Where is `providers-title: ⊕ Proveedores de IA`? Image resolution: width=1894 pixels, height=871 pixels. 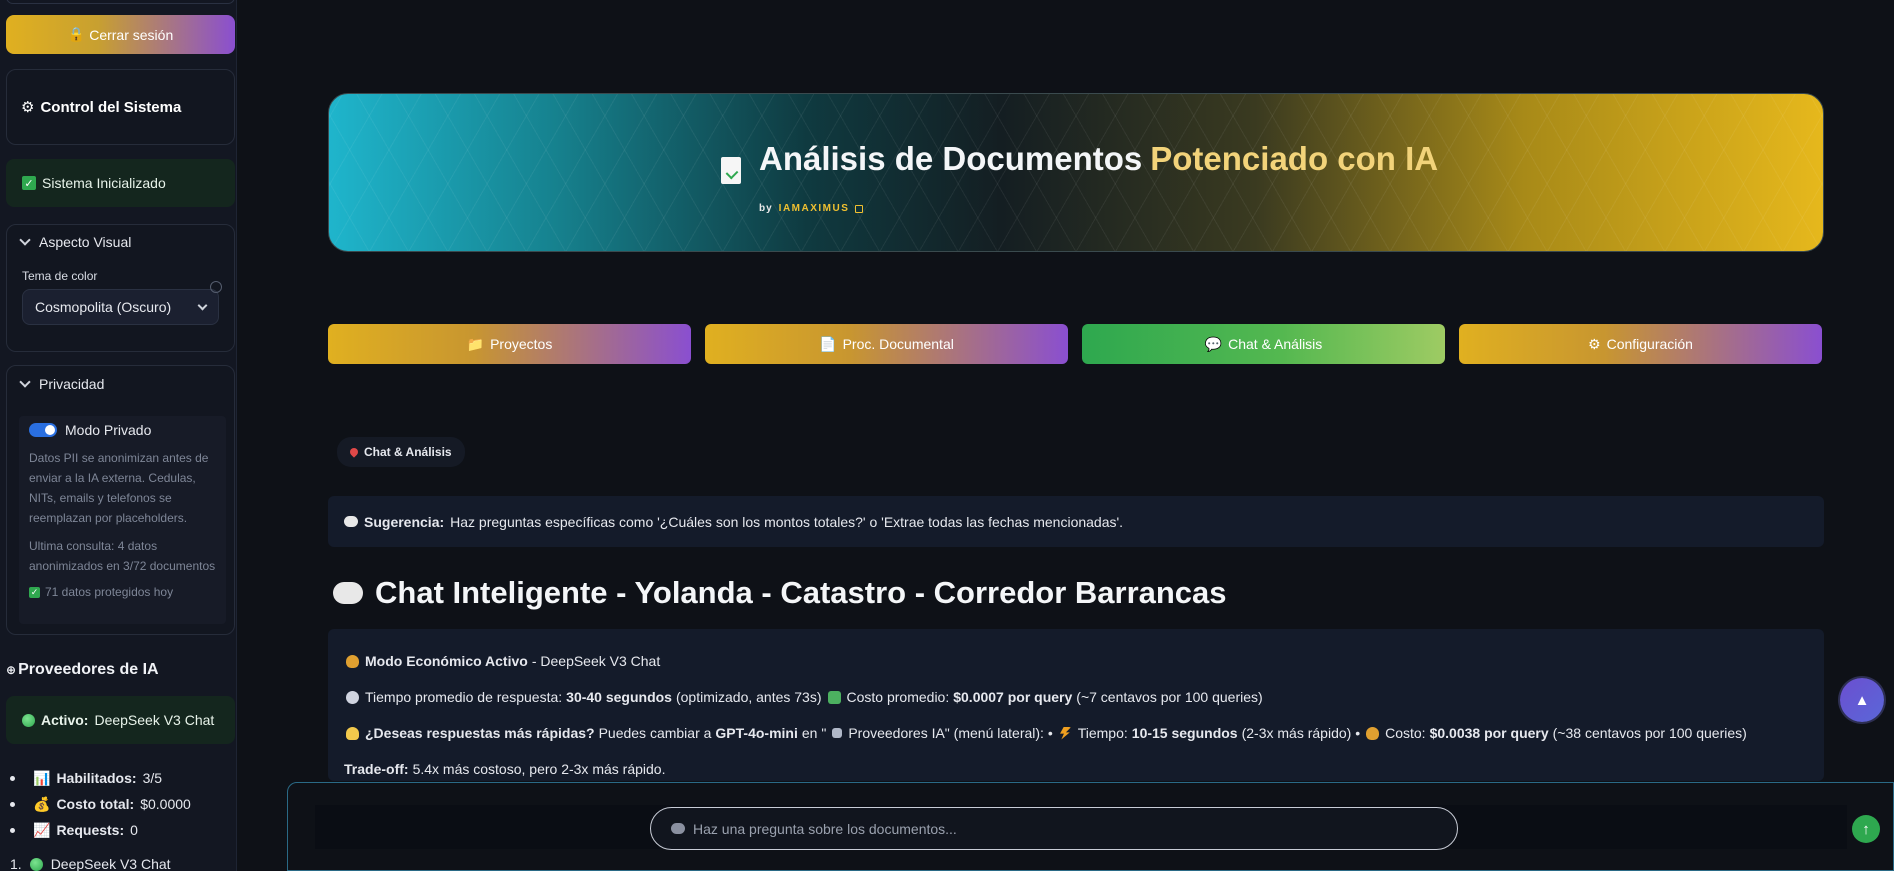
providers-title: ⊕ Proveedores de IA is located at coordinates (82, 670).